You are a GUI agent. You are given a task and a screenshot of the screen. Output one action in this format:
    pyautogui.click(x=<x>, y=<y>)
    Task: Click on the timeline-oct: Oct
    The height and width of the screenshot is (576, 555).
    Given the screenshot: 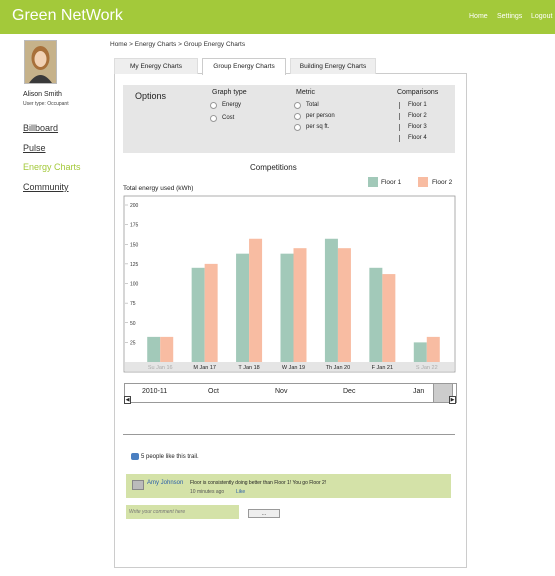 What is the action you would take?
    pyautogui.click(x=213, y=391)
    